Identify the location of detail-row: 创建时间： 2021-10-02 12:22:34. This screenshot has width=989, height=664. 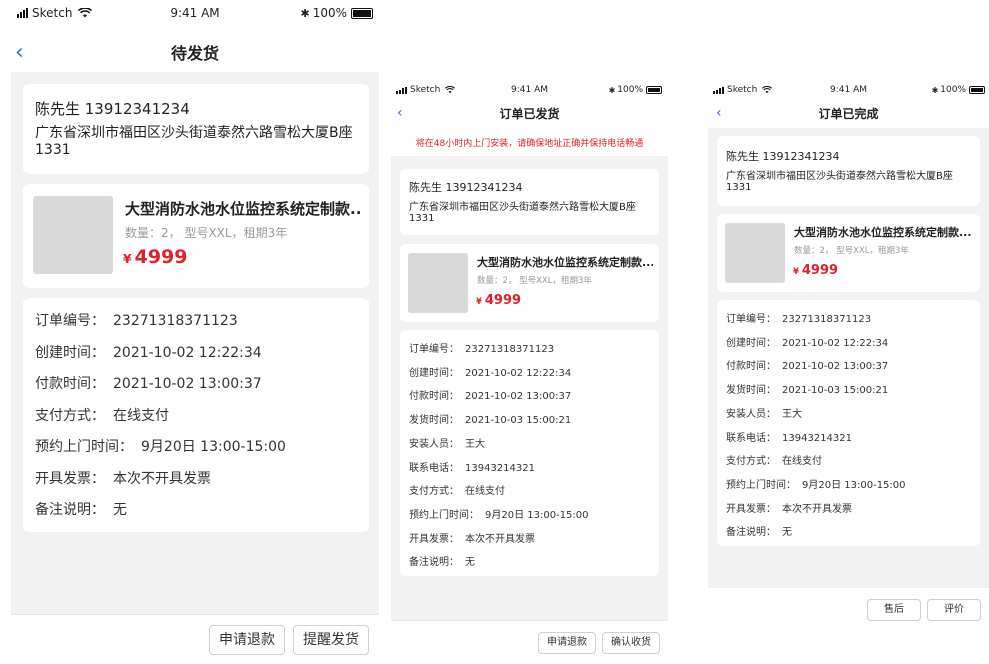
(807, 341).